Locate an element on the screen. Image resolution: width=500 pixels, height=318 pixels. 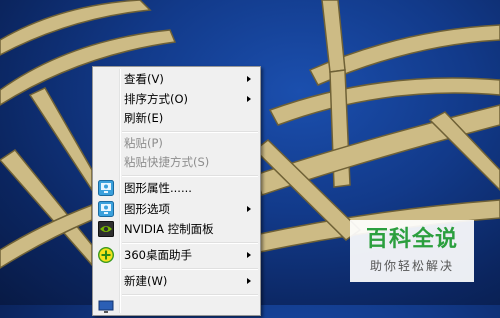
menu-item-label: 新建(W) is located at coordinates (146, 281).